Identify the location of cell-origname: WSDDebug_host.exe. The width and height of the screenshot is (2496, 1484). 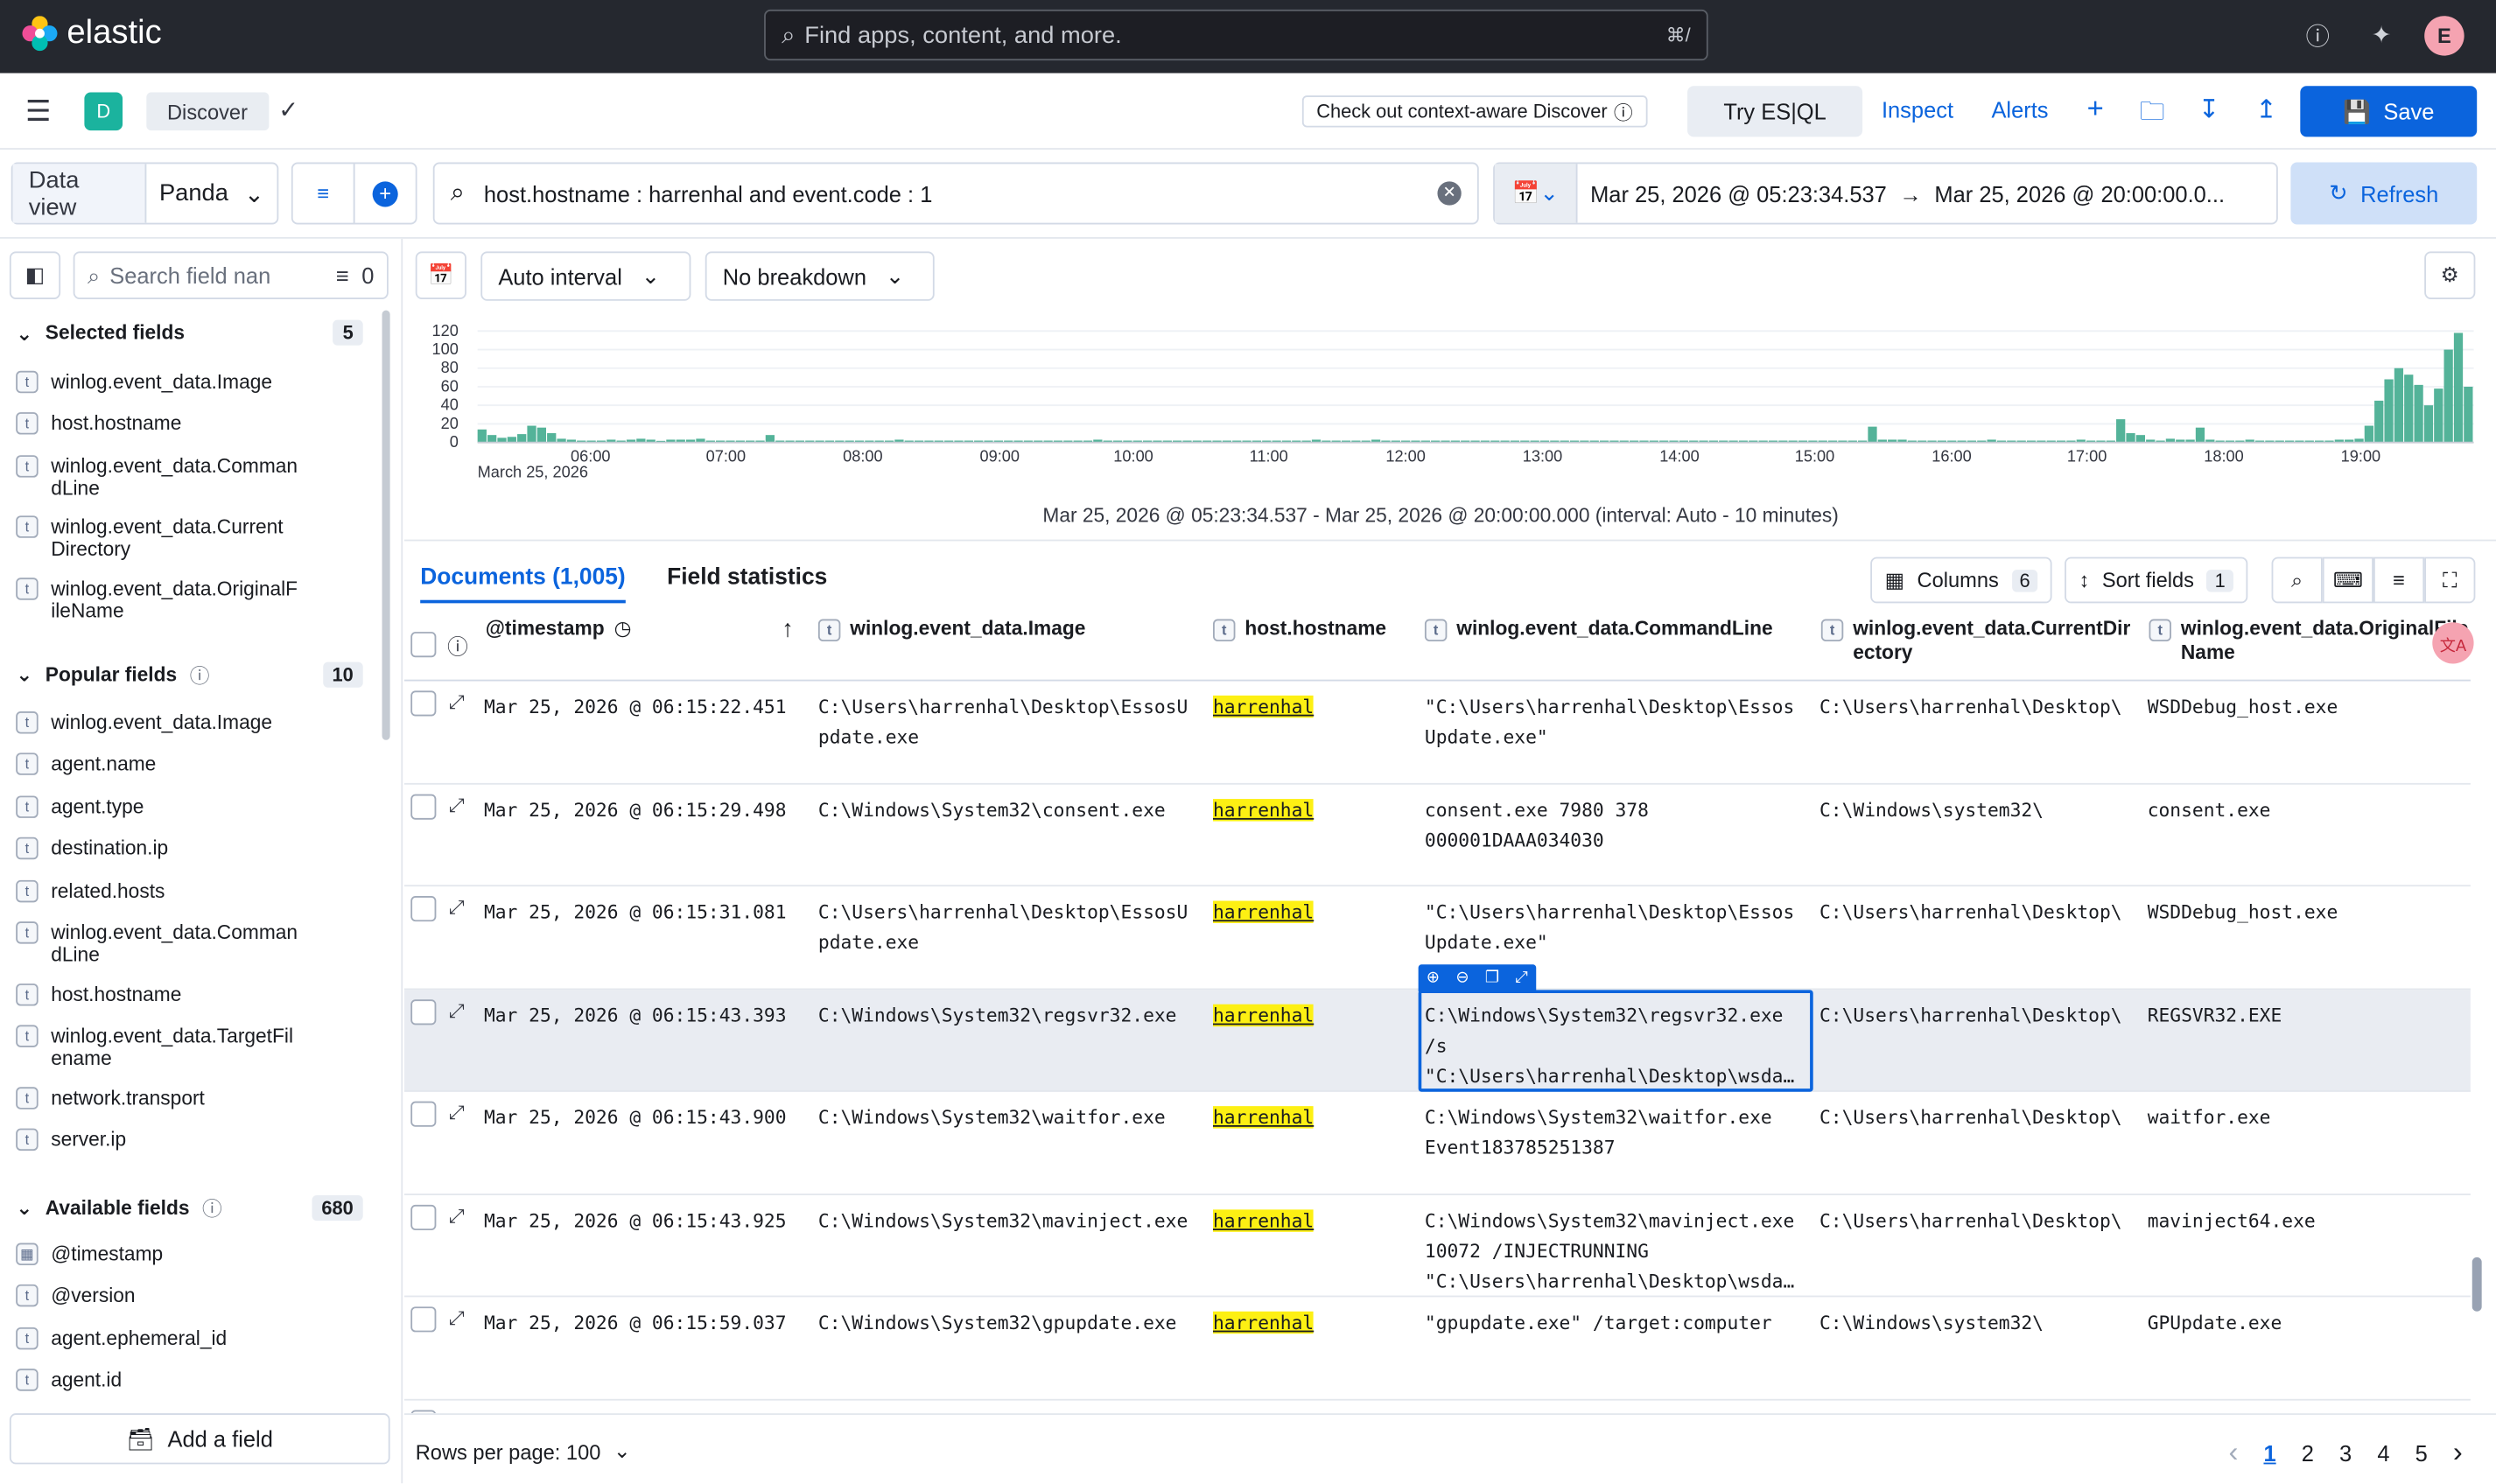
(2243, 707).